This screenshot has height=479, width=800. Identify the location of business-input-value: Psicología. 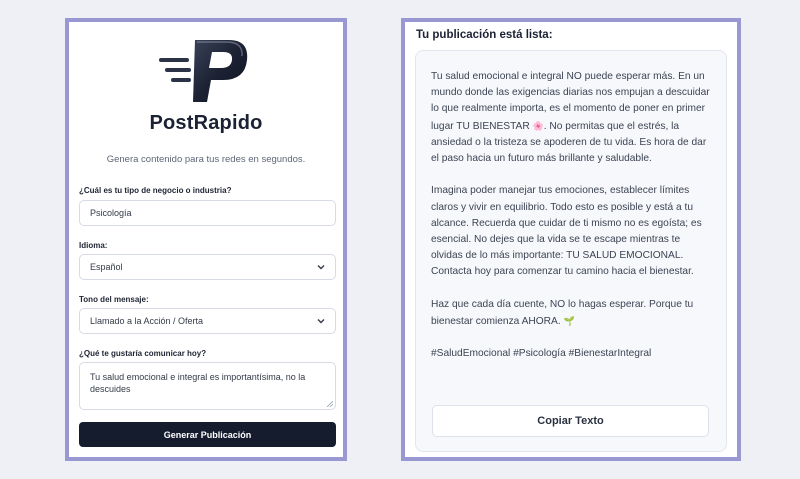
(111, 213).